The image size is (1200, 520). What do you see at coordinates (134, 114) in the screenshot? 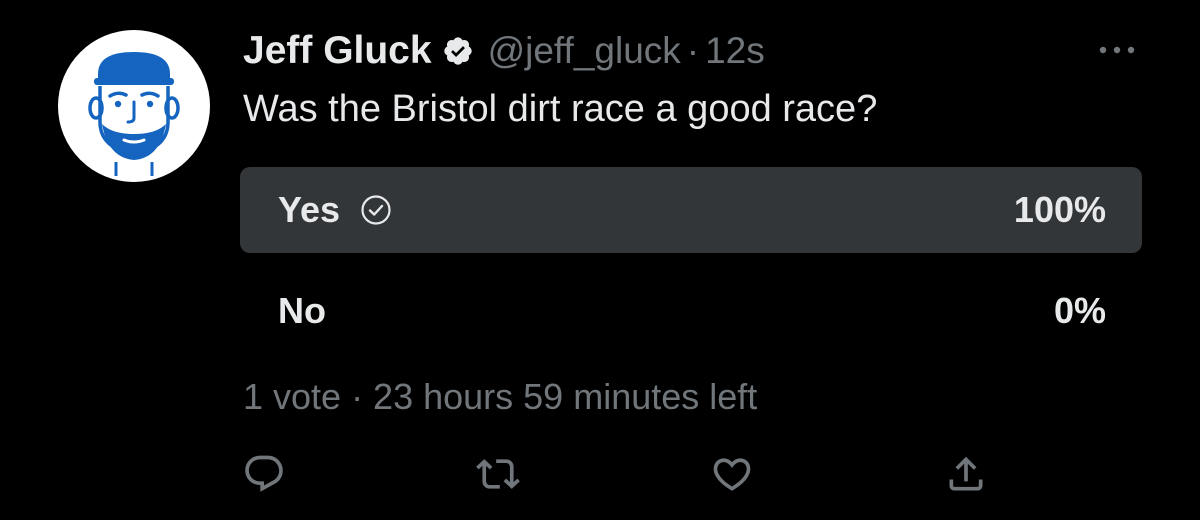
I see `cartoon-face-with-cap-icon` at bounding box center [134, 114].